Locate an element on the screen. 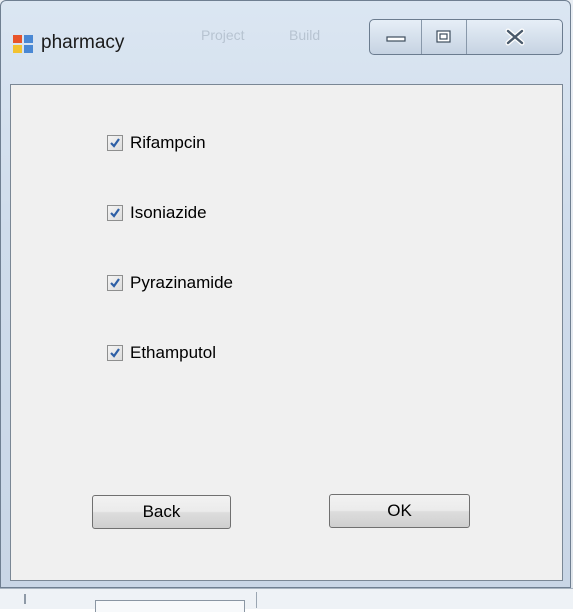 The width and height of the screenshot is (573, 612). minimize-button is located at coordinates (396, 37).